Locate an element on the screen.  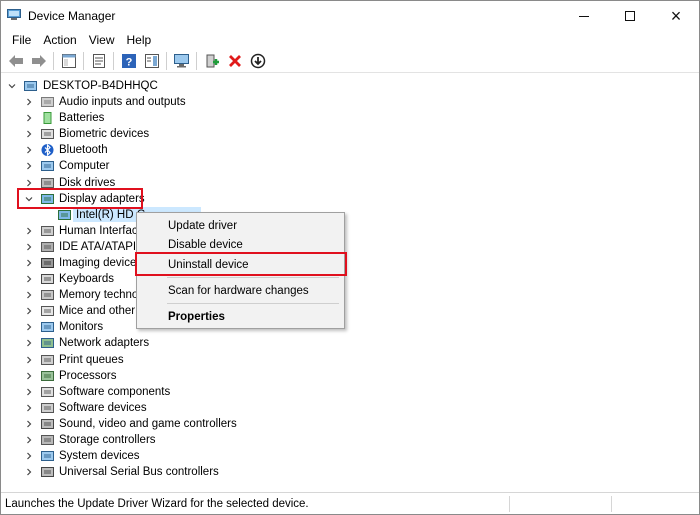
minimize-icon is located at coordinates (584, 16).